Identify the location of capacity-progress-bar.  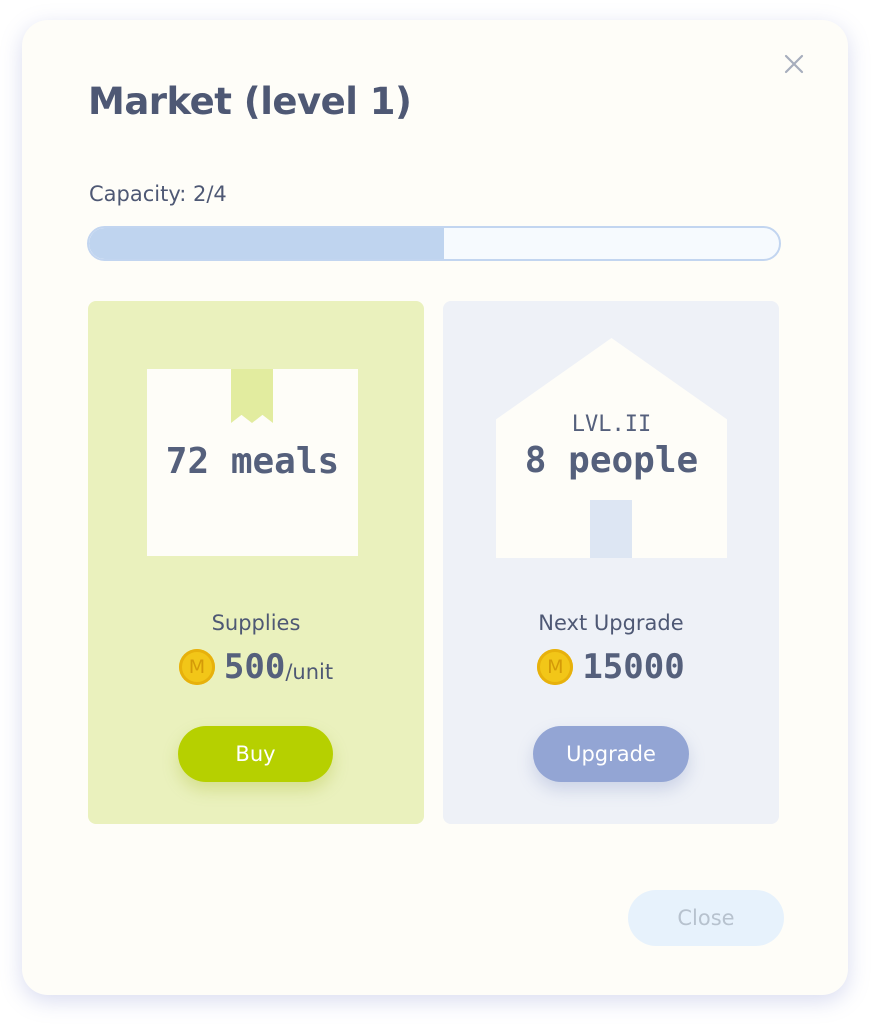
(434, 243).